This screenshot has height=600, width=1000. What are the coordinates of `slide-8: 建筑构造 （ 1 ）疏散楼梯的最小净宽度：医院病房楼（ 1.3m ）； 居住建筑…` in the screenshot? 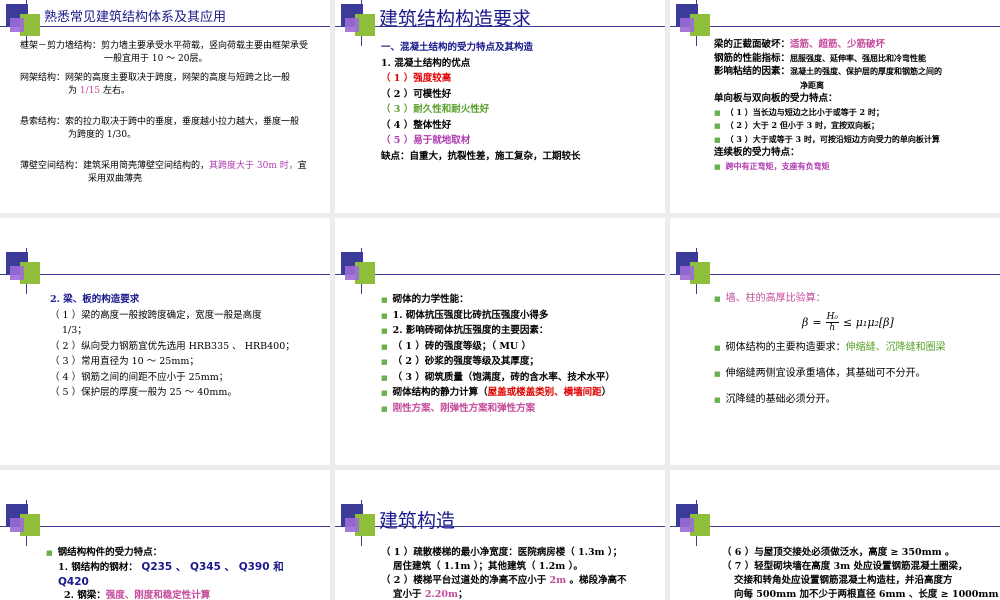 It's located at (500, 535).